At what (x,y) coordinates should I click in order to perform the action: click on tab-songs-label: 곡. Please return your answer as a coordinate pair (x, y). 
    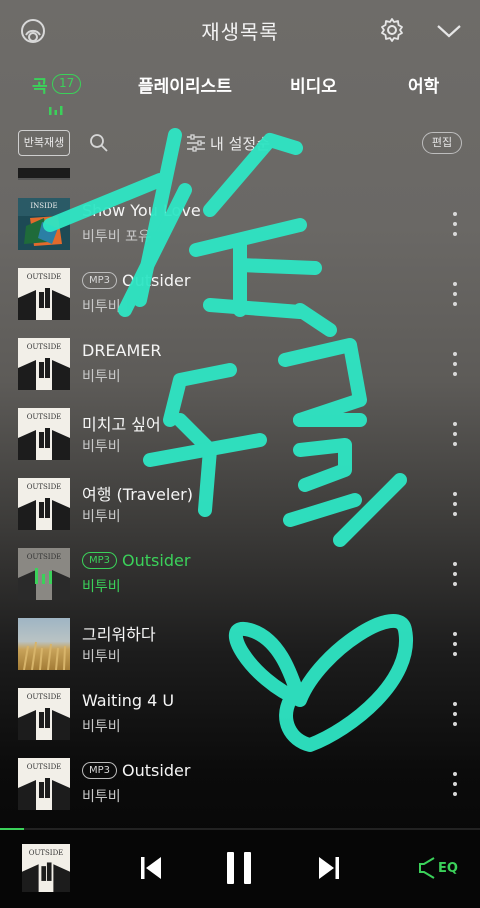
    Looking at the image, I should click on (40, 87).